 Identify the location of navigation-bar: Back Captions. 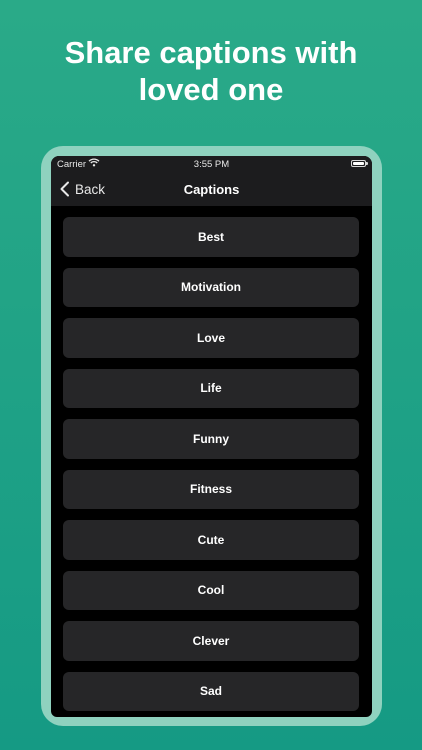
(211, 189).